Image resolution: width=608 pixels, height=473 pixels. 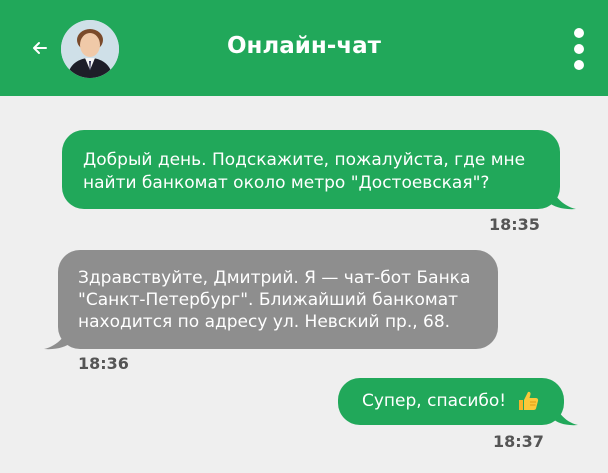 I want to click on message-bubble-outgoing: Супер, спасибо!, so click(x=451, y=401).